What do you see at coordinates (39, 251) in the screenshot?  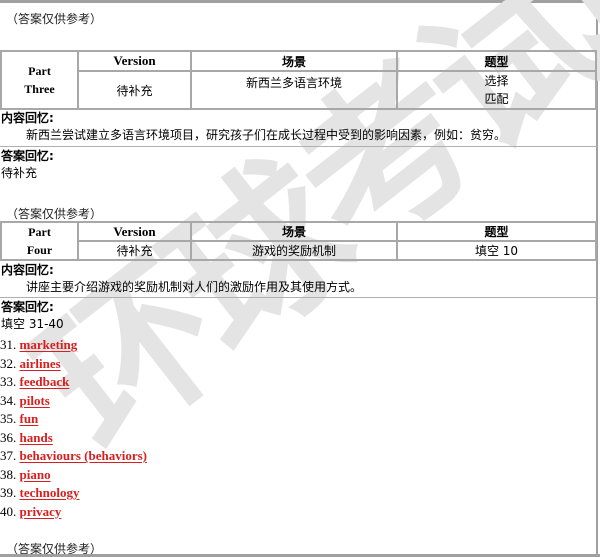 I see `part-number: Four` at bounding box center [39, 251].